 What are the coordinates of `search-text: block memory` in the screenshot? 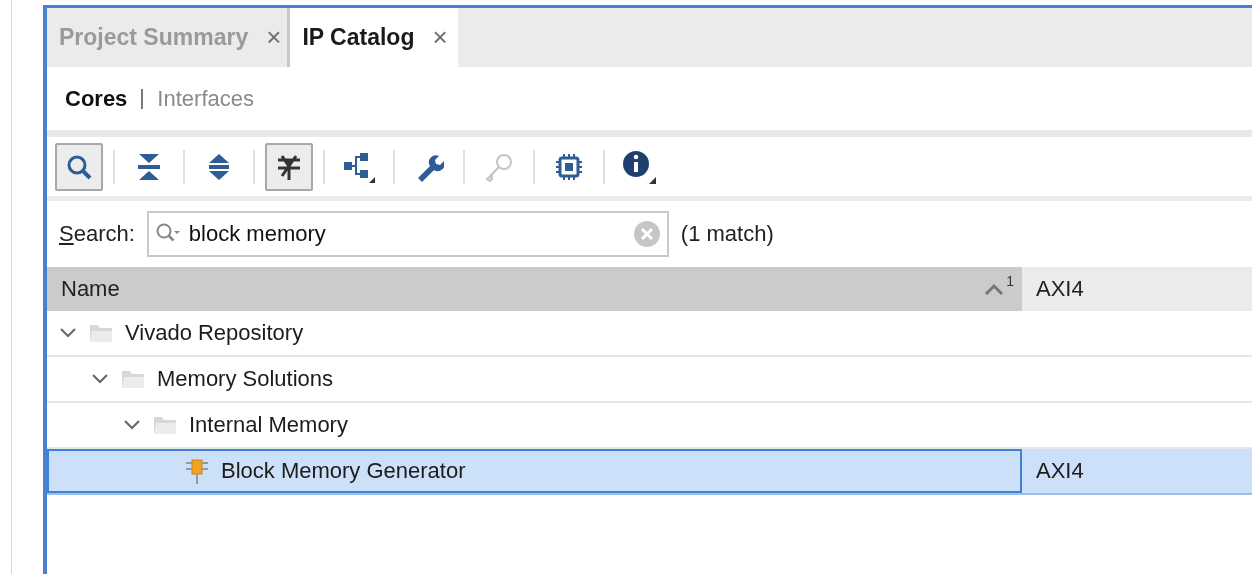 It's located at (257, 234).